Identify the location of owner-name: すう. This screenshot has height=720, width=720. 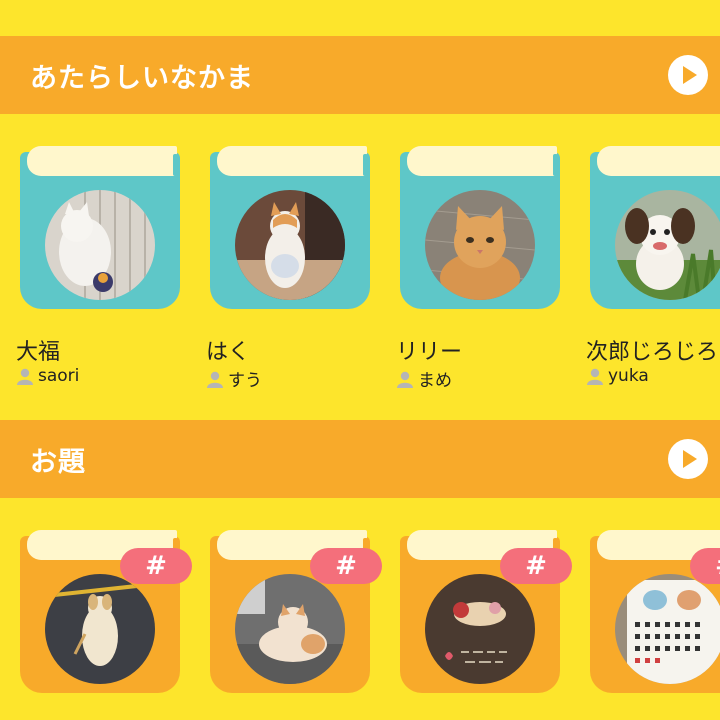
(245, 378).